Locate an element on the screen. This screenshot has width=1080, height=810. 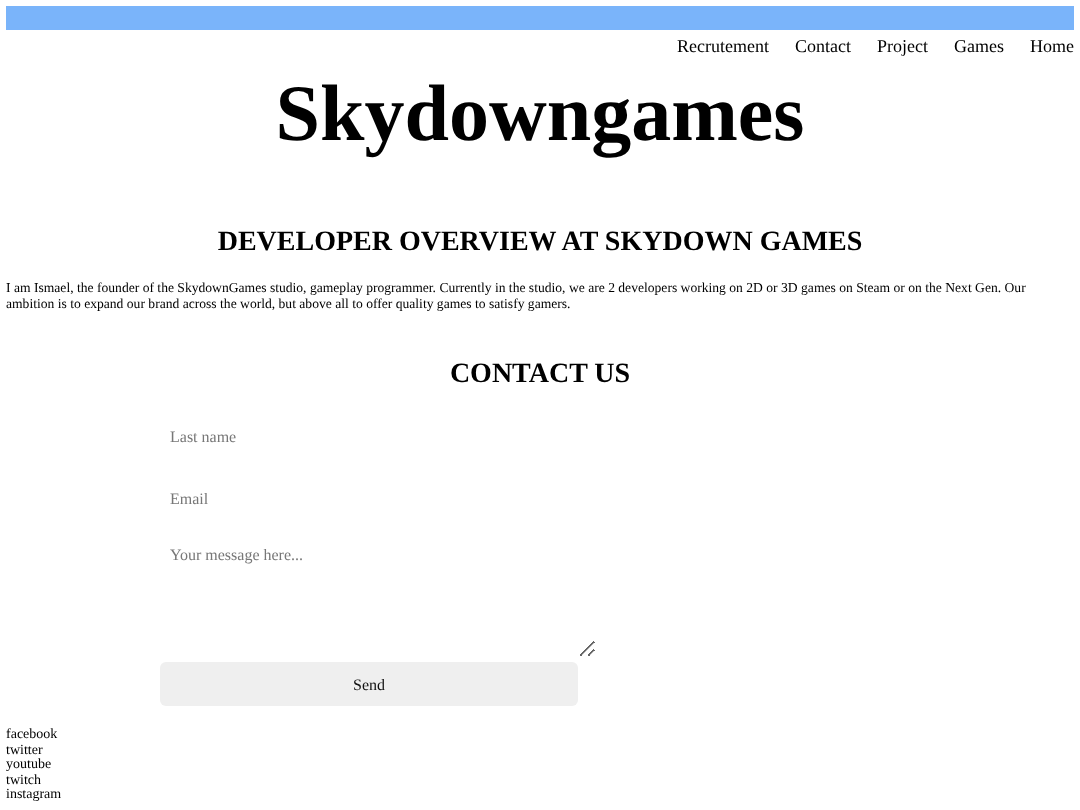
section-heading: CONTACT US is located at coordinates (540, 376).